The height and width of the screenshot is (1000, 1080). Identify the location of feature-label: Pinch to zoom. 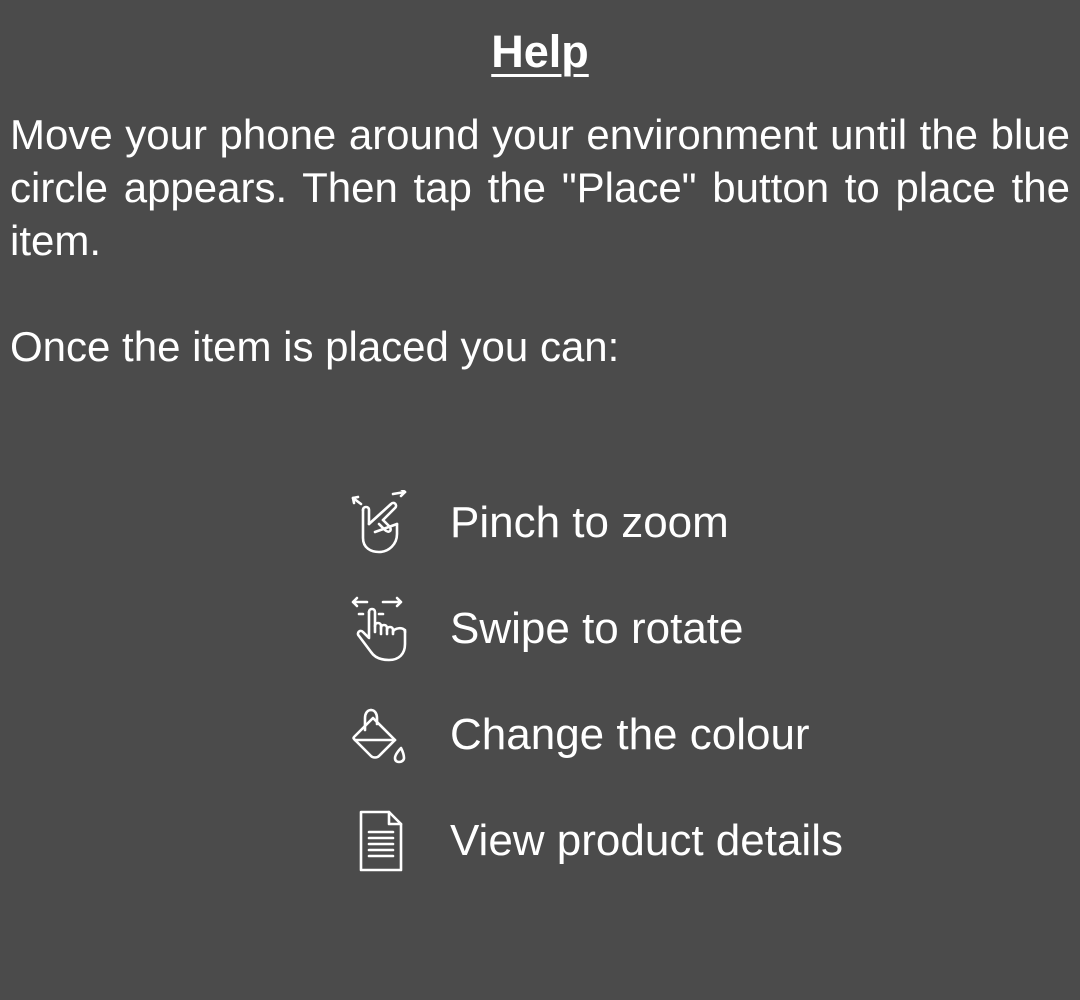
(589, 522).